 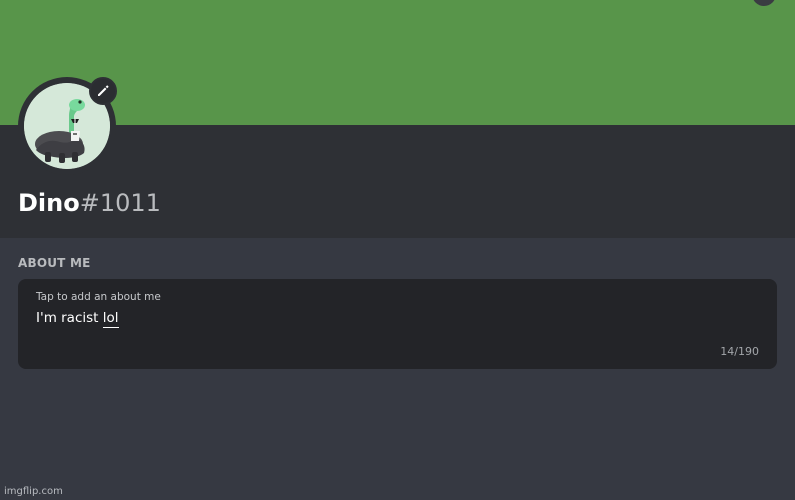 I want to click on about-me-text-underlined: lol, so click(x=110, y=319).